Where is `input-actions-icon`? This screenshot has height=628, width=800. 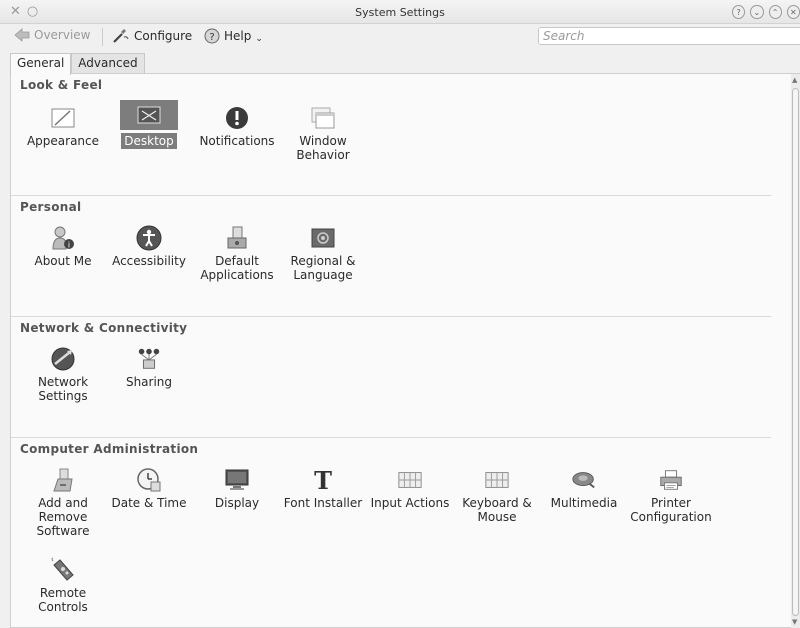
input-actions-icon is located at coordinates (410, 480).